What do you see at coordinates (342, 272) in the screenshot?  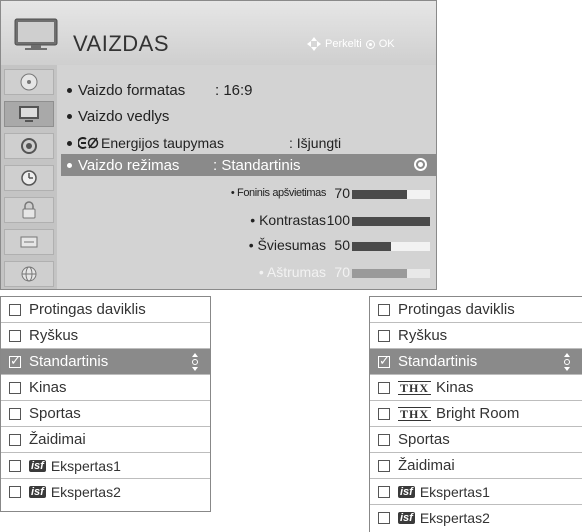 I see `sharpness-value: 70` at bounding box center [342, 272].